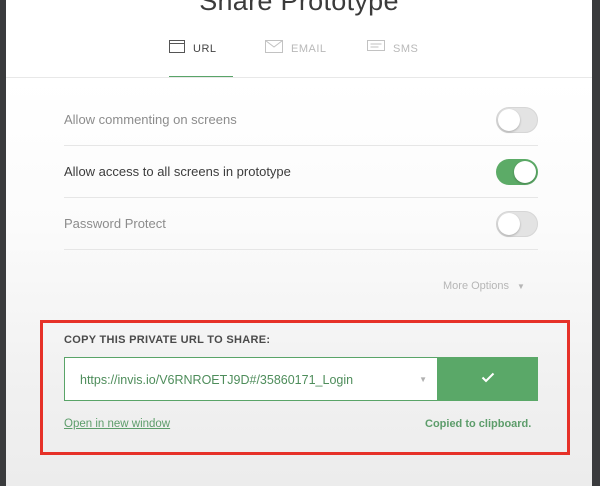  Describe the element at coordinates (205, 49) in the screenshot. I see `tab-url-label: URL` at that location.